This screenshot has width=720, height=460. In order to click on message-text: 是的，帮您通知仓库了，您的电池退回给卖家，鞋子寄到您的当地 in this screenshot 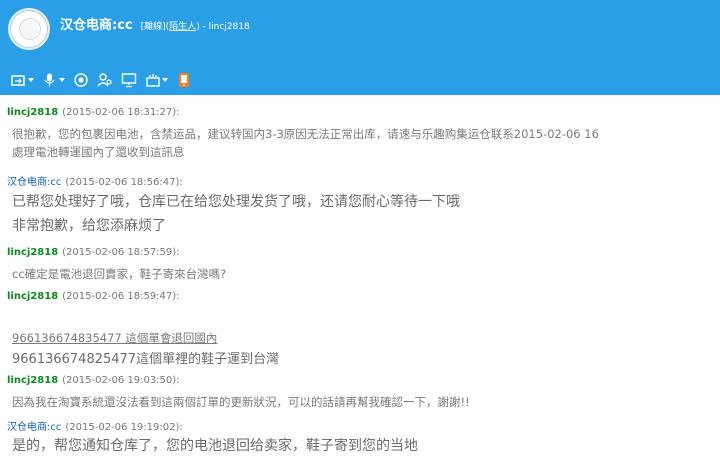, I will do `click(215, 446)`.